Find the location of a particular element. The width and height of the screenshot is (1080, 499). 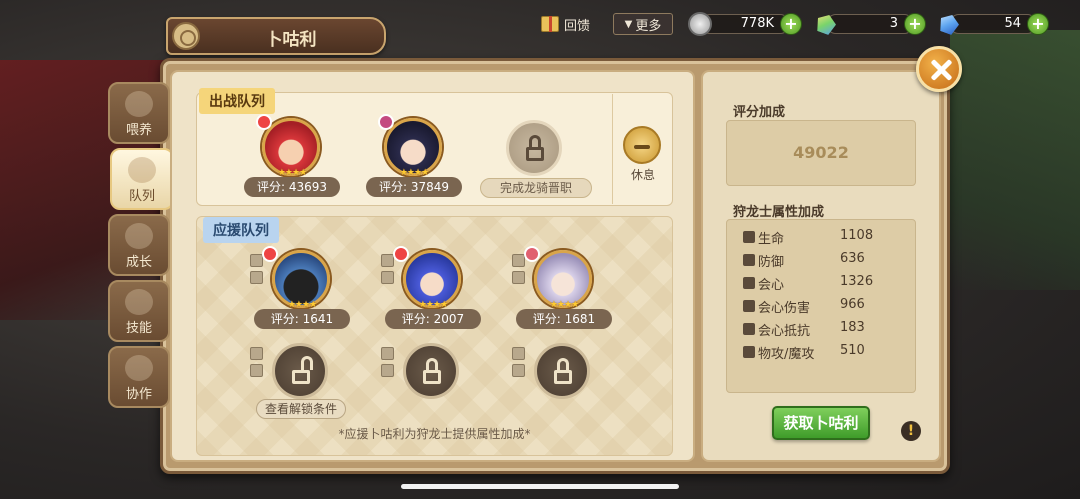

title-plate: 卜咕利 is located at coordinates (276, 36).